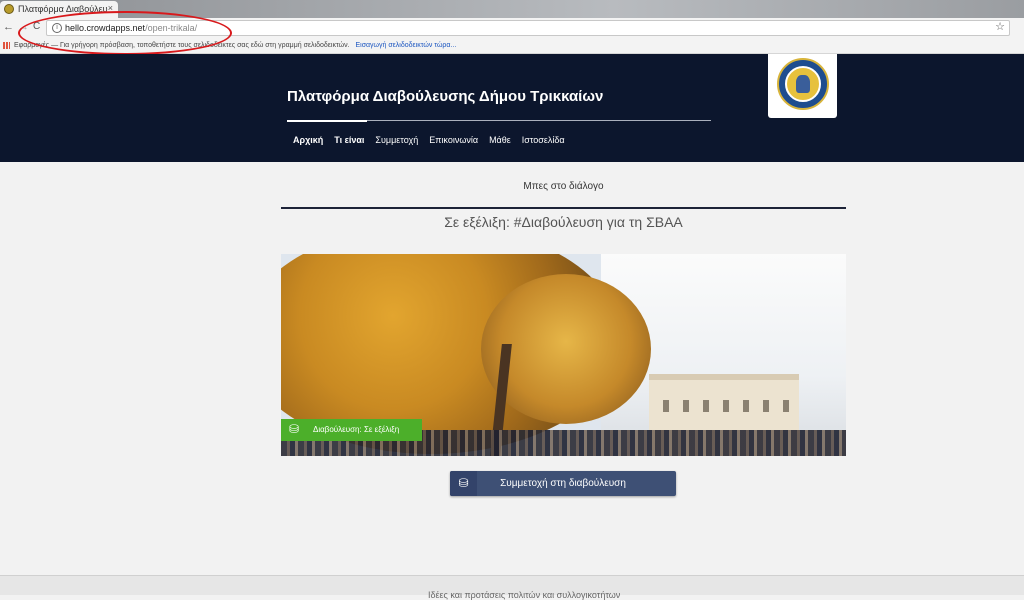 This screenshot has width=1024, height=600. What do you see at coordinates (327, 121) in the screenshot?
I see `header-accent-line` at bounding box center [327, 121].